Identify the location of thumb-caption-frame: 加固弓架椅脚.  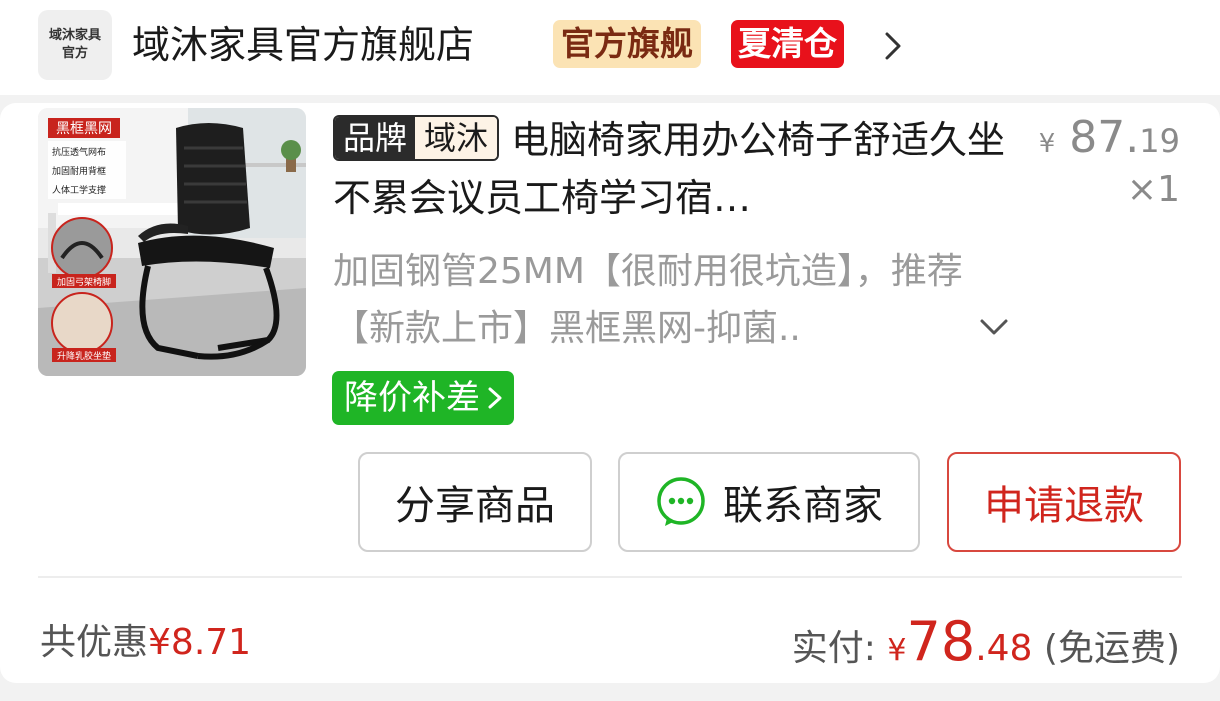
(84, 282).